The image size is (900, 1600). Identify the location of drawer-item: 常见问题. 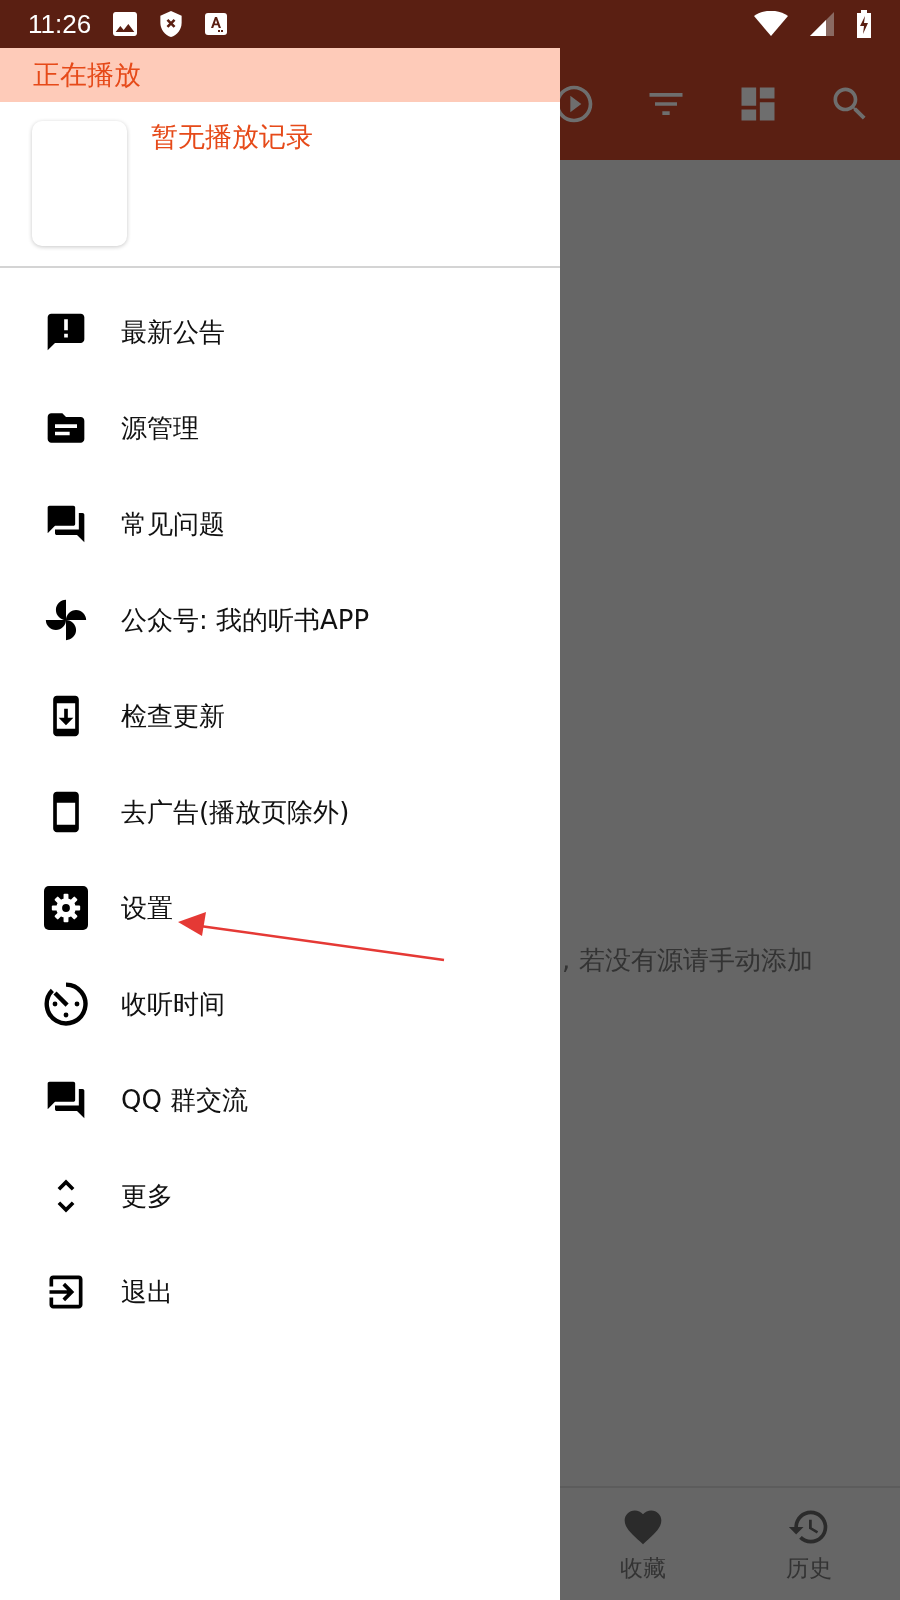
(280, 524).